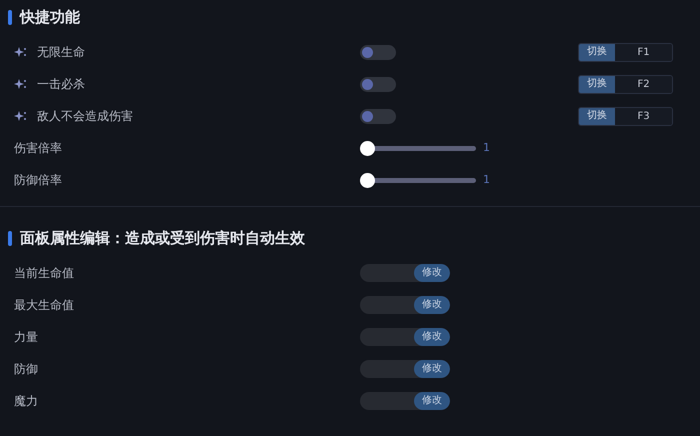  I want to click on row-label: 防御倍率, so click(38, 180).